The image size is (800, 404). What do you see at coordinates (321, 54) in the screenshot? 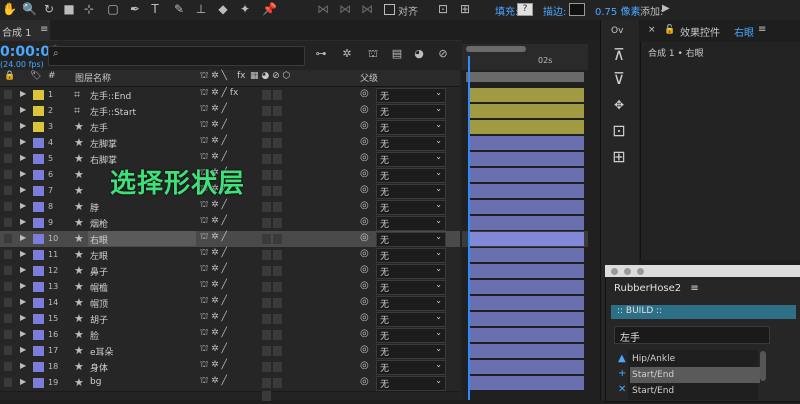
I see `comp-flow-icon: ⊶` at bounding box center [321, 54].